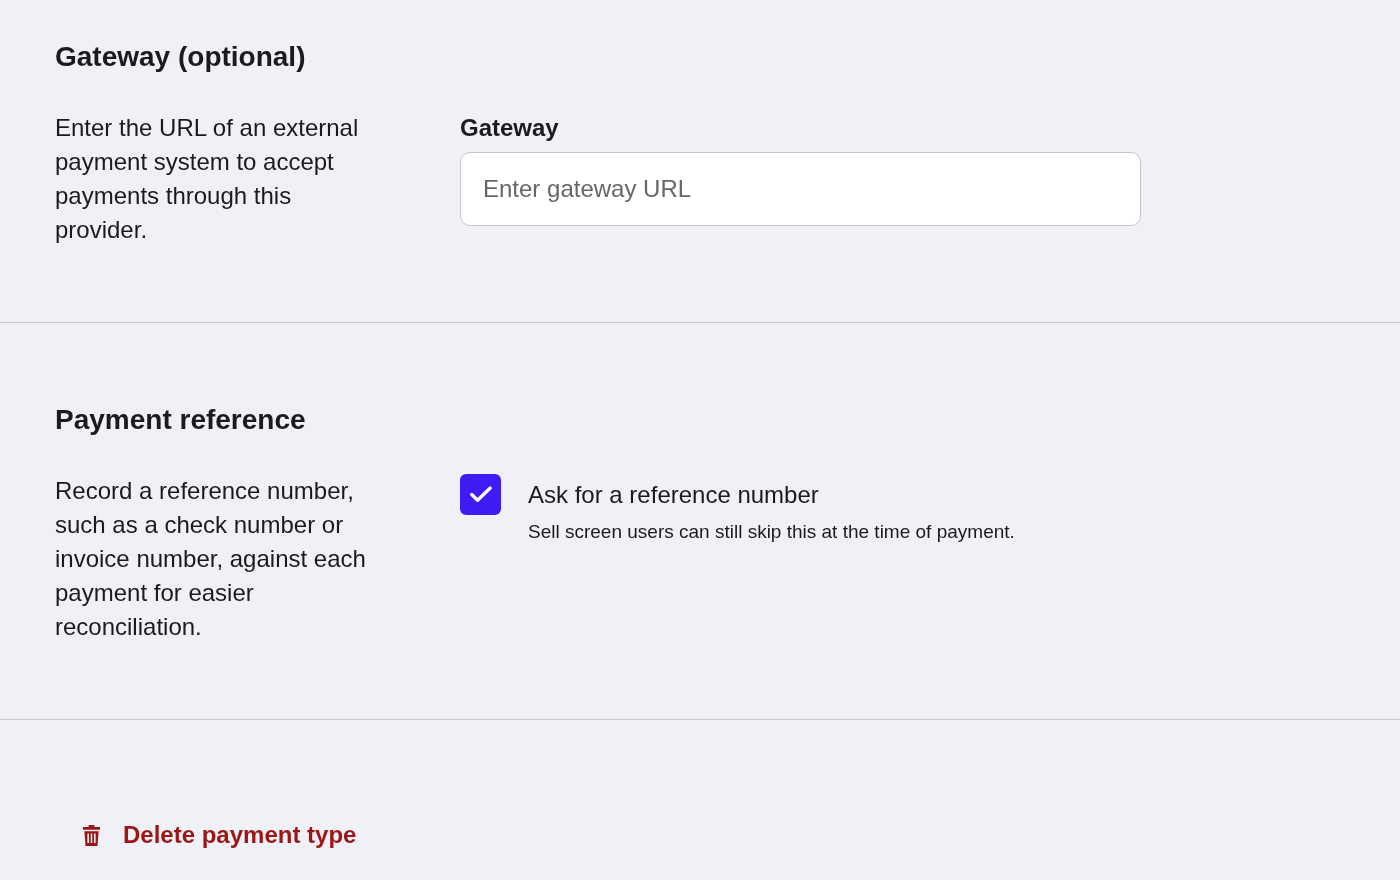 The image size is (1400, 880). Describe the element at coordinates (211, 559) in the screenshot. I see `section-description: Record a reference number, such as a check number or invoice number, against each payment for easier reconciliation.` at that location.